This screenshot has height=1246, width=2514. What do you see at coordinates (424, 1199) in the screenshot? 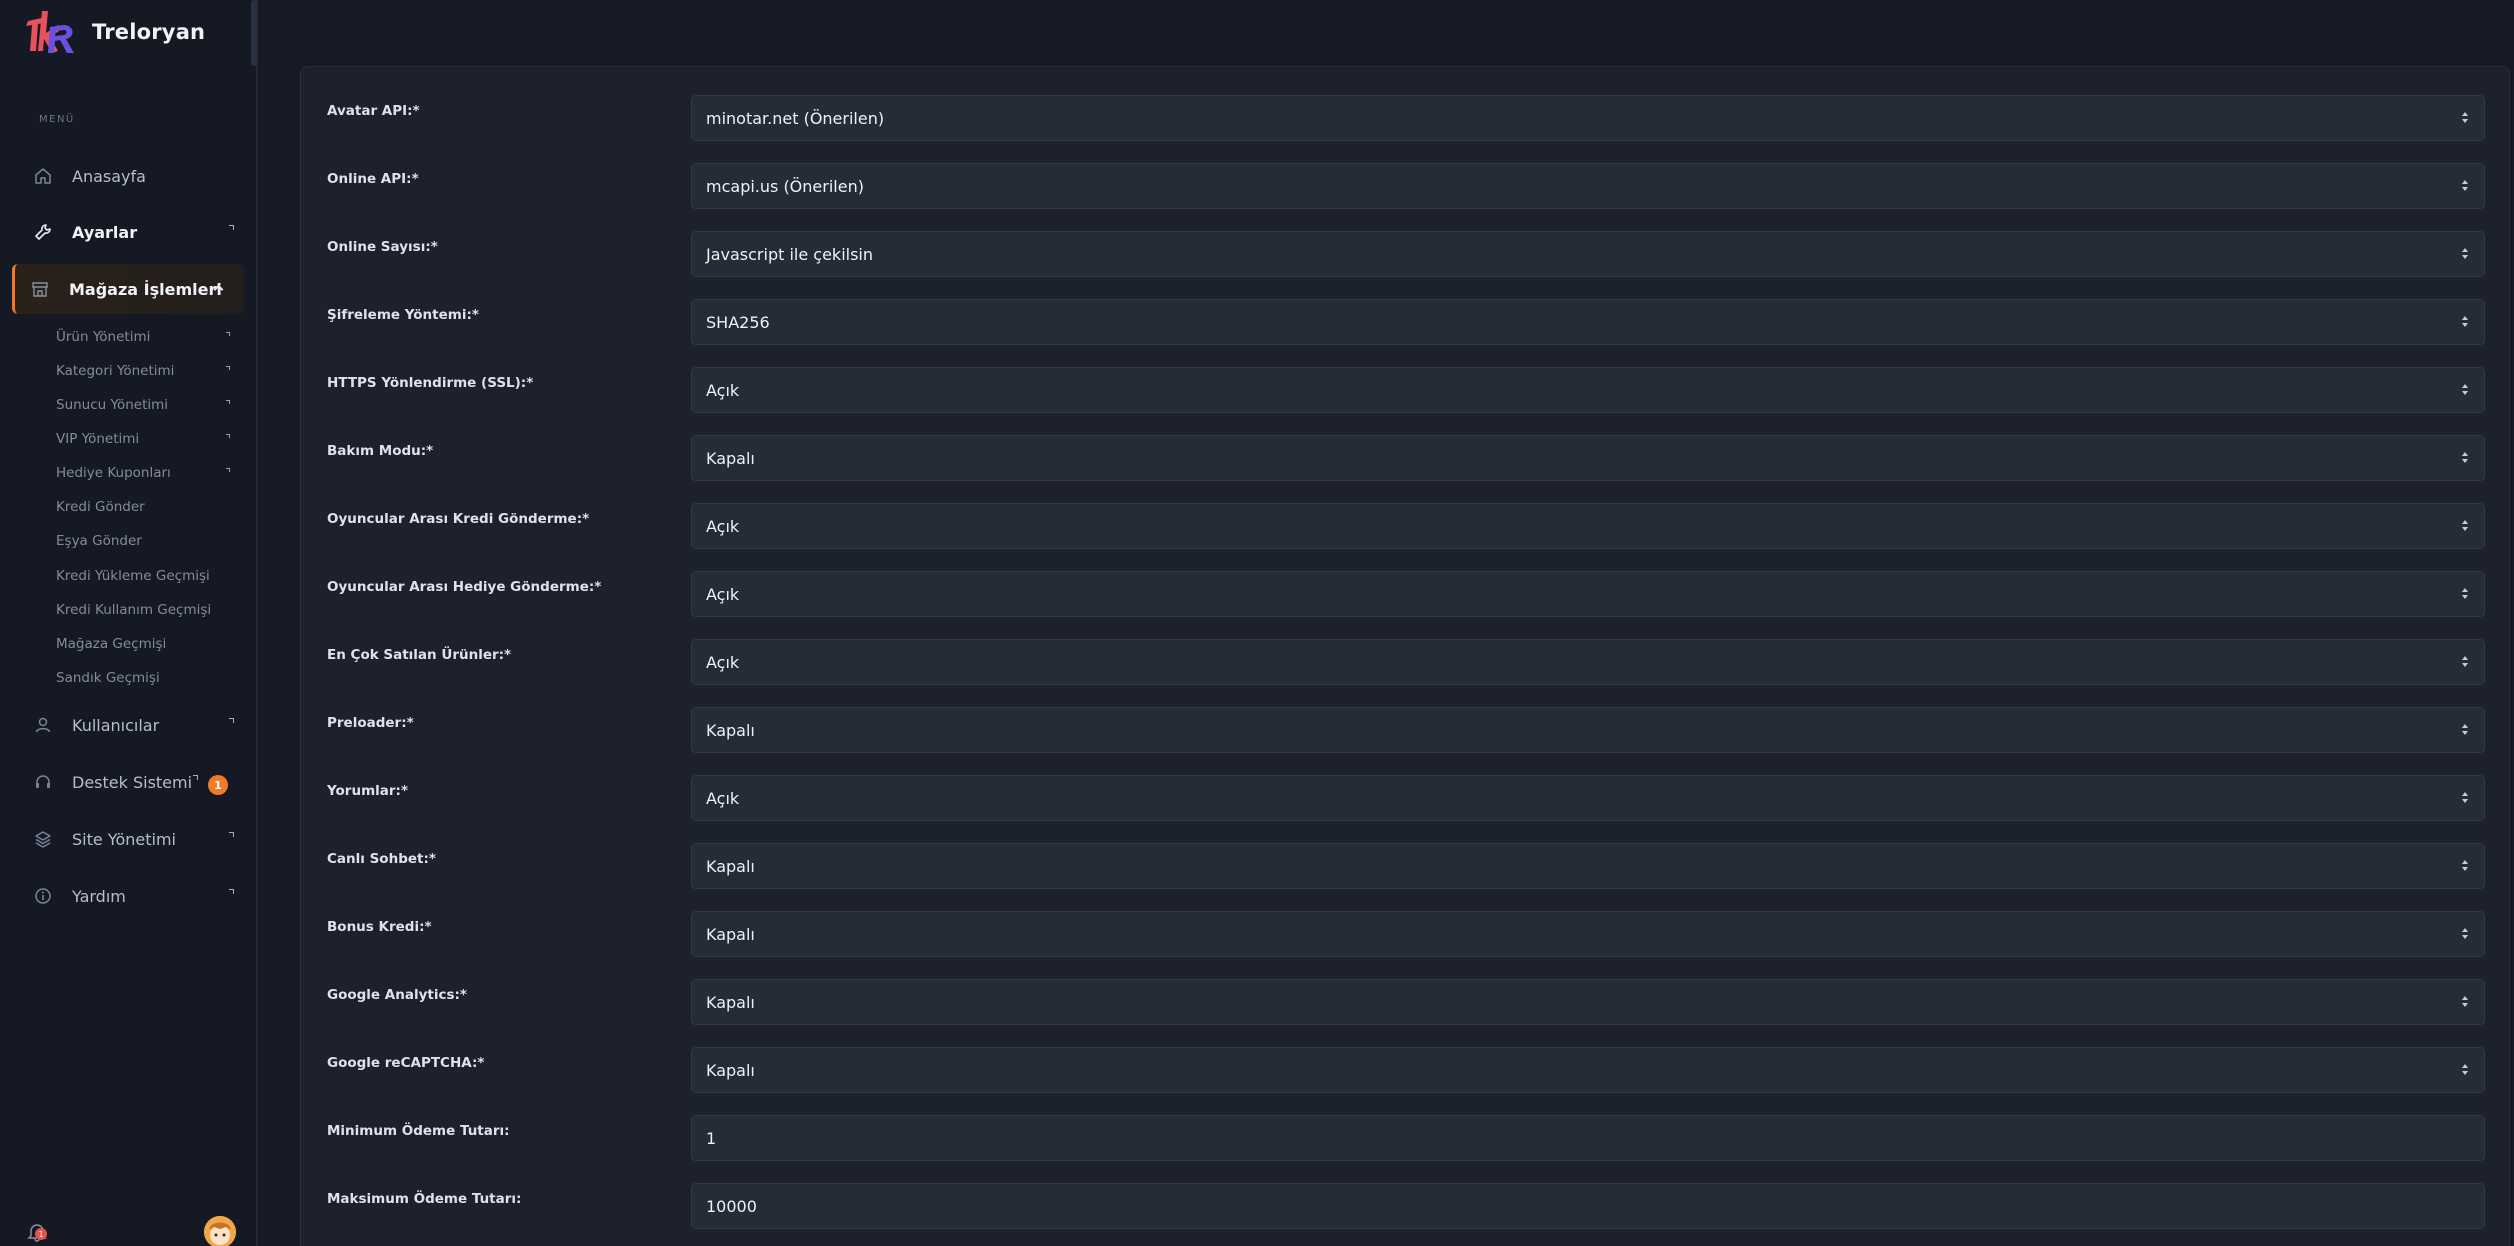
I see `field-label: Maksimum Ödeme Tutarı:` at bounding box center [424, 1199].